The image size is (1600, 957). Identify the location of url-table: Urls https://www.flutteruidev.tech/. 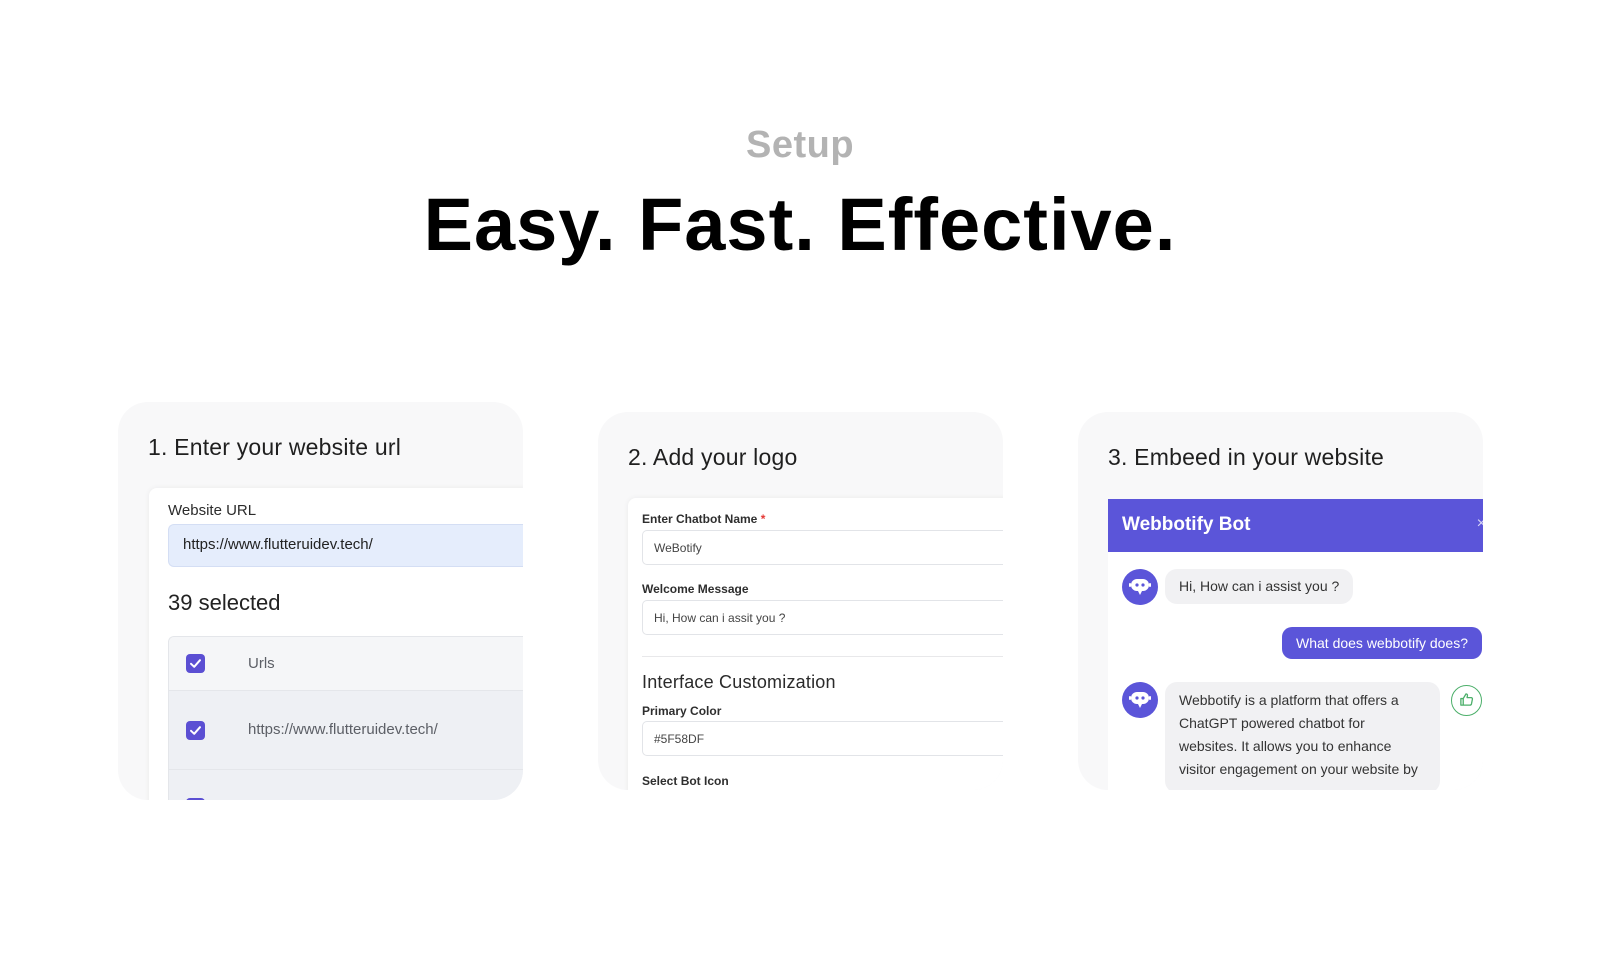
(345, 718).